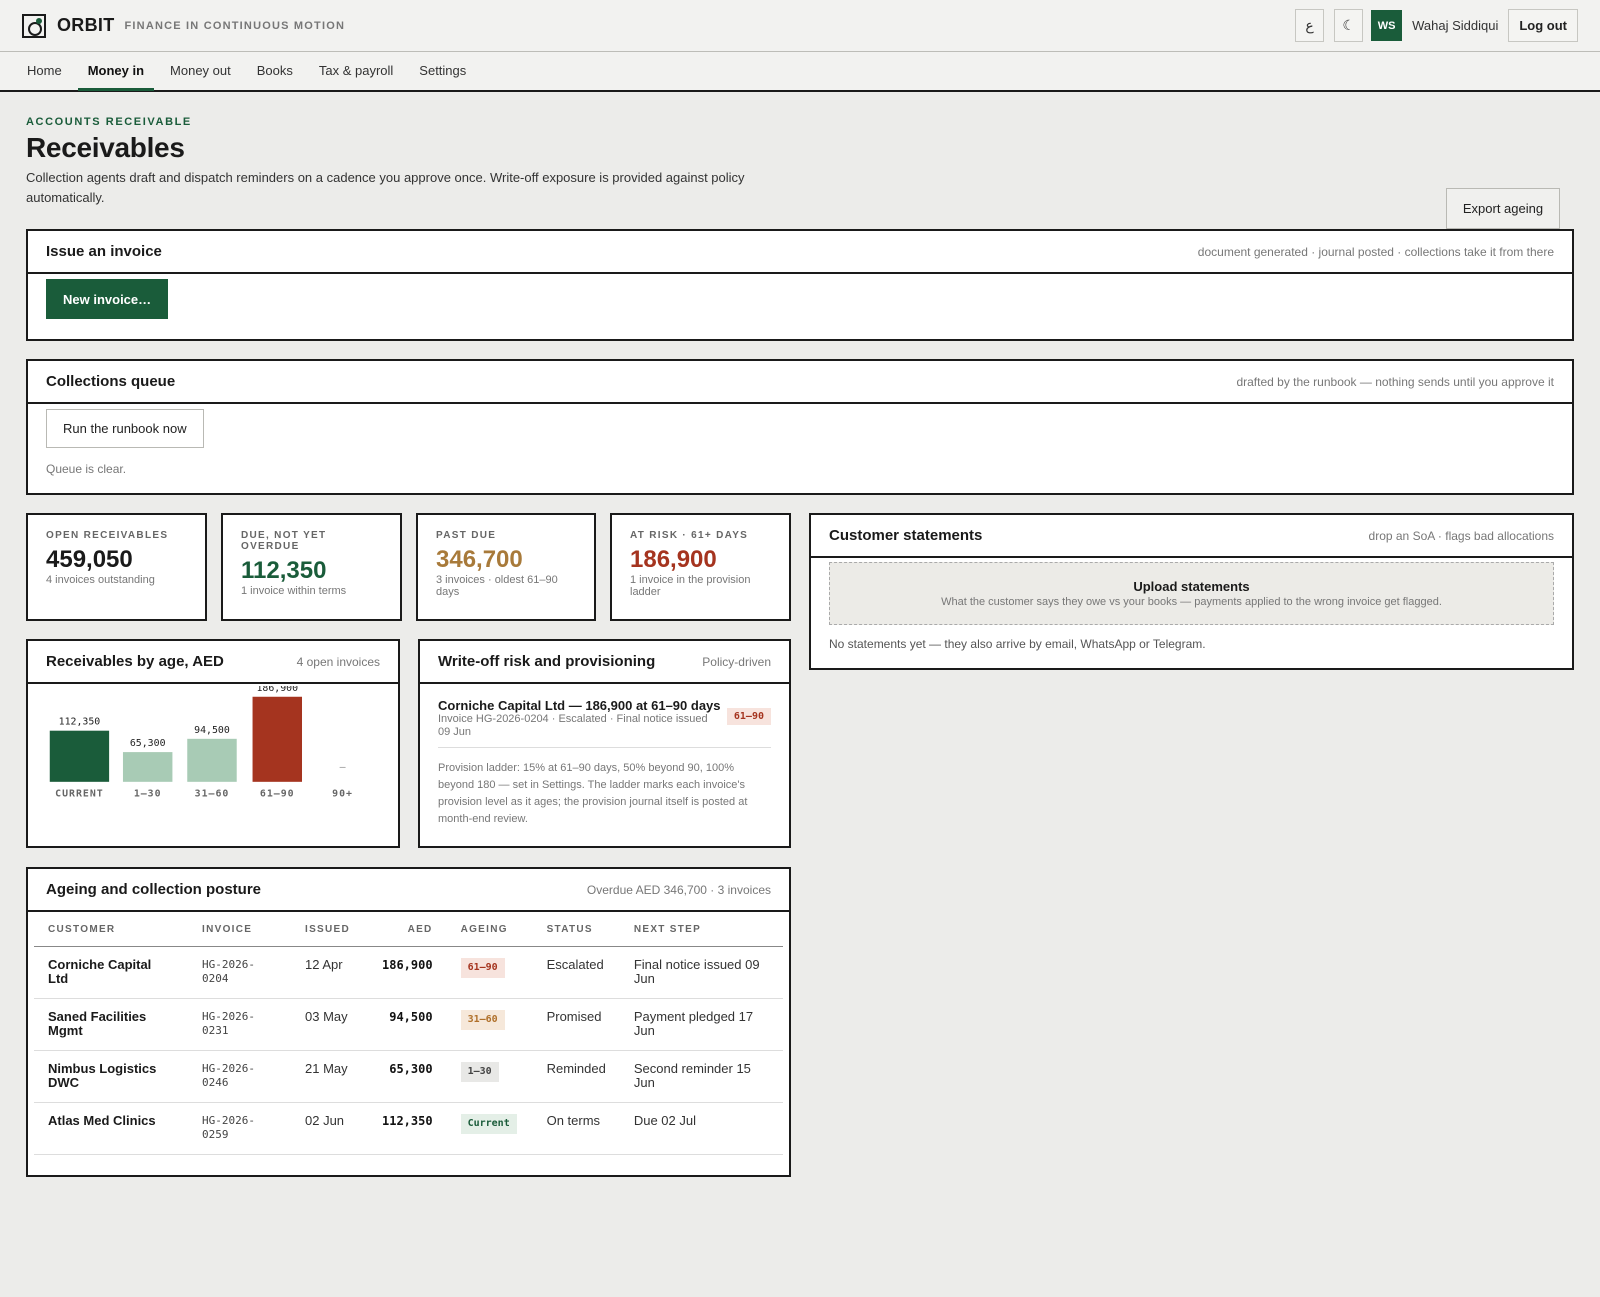 This screenshot has height=1297, width=1600. What do you see at coordinates (212, 730) in the screenshot?
I see `bar-value-label: 94,500` at bounding box center [212, 730].